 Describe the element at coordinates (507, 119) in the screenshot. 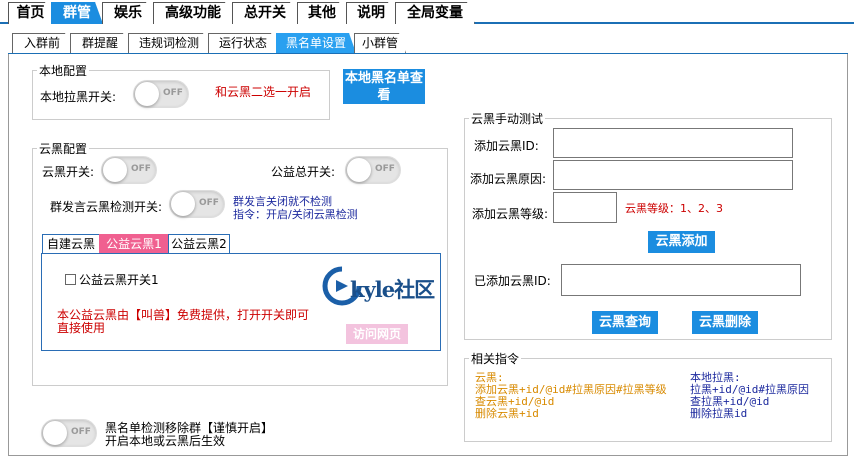

I see `manual-test-legend: 云黑手动测试` at that location.